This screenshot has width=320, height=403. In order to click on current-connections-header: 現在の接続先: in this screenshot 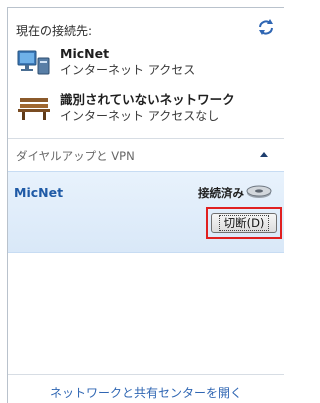, I will do `click(146, 28)`.